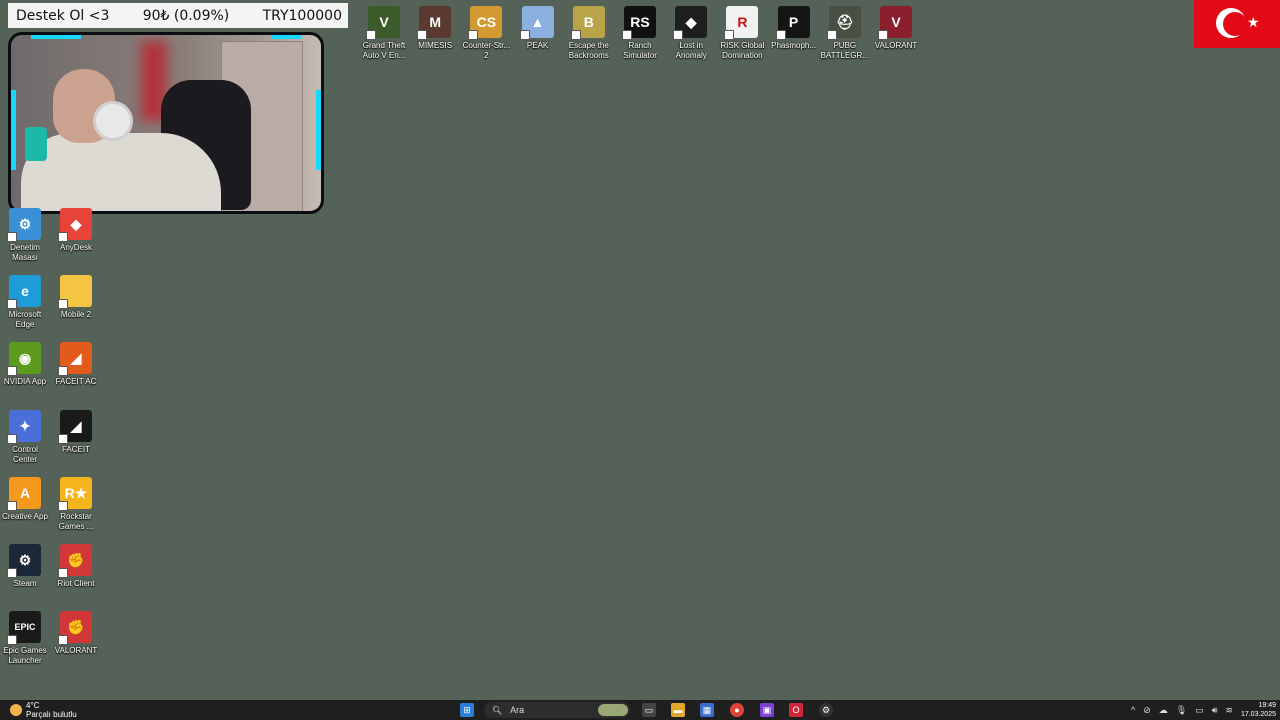  I want to click on desktop-shortcut: V VALORANT, so click(896, 28).